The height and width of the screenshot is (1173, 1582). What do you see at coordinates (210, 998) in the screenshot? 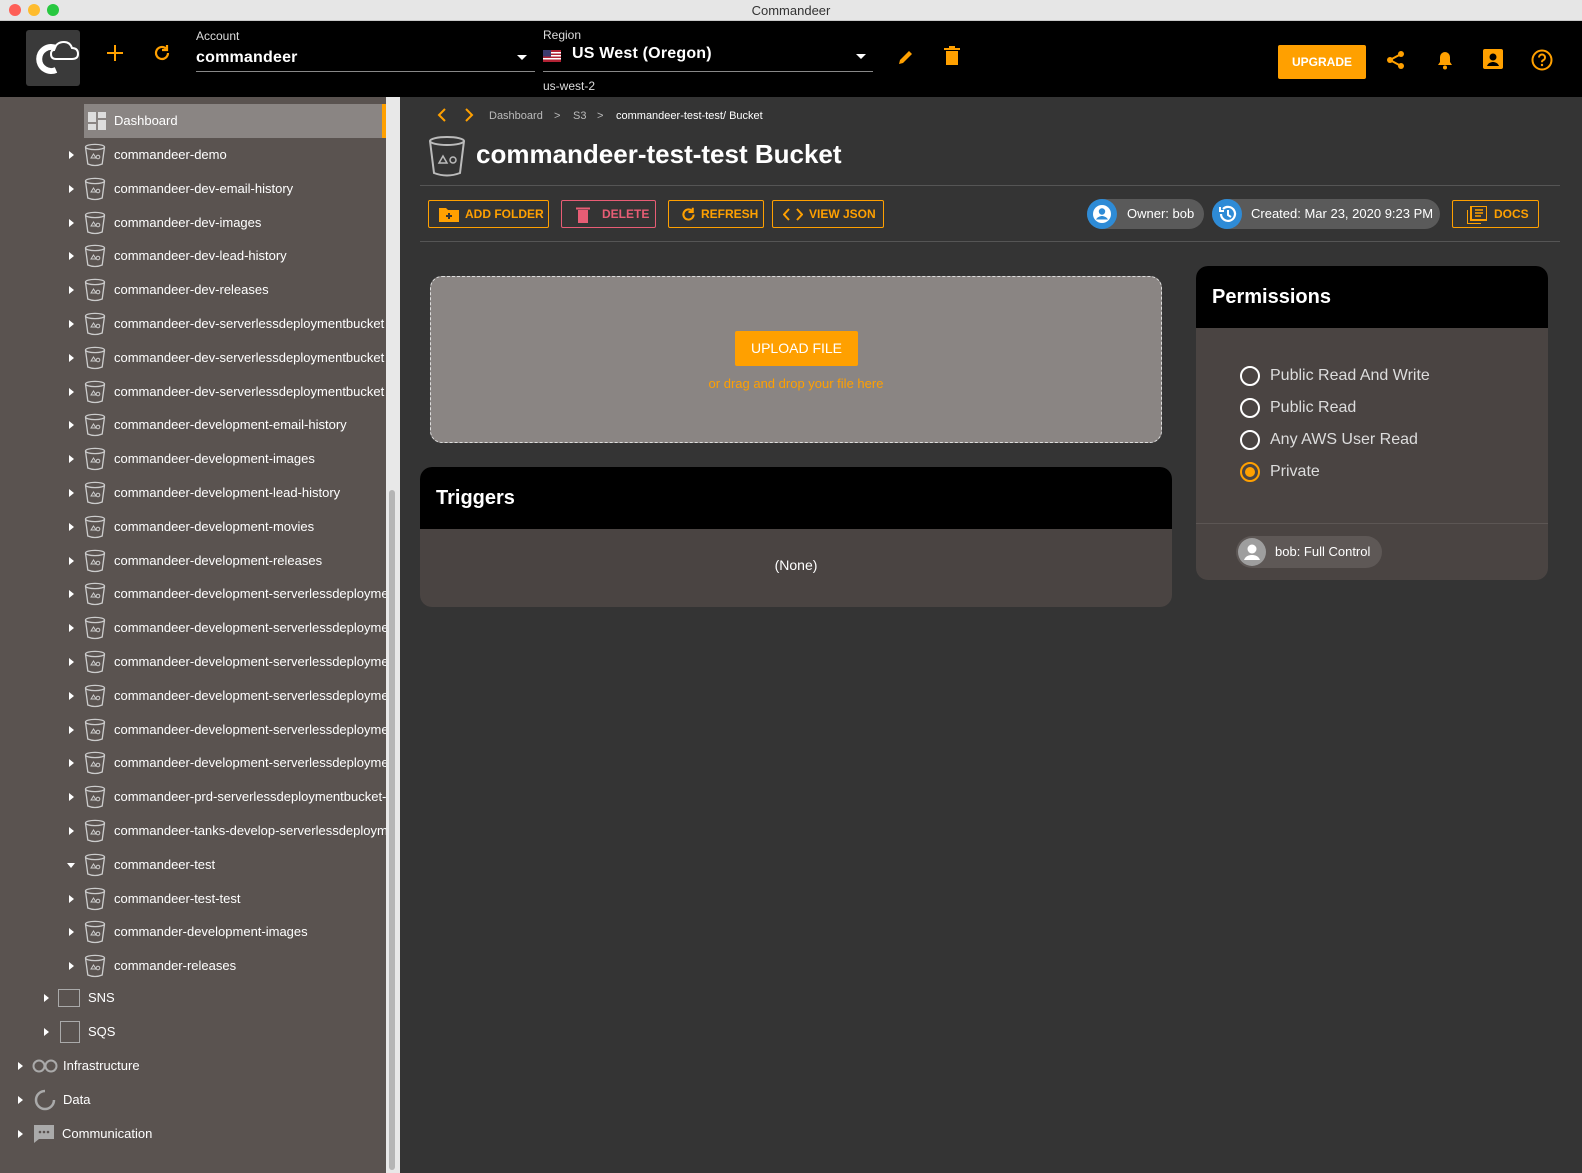
I see `sidebar-item-sns: SNS` at bounding box center [210, 998].